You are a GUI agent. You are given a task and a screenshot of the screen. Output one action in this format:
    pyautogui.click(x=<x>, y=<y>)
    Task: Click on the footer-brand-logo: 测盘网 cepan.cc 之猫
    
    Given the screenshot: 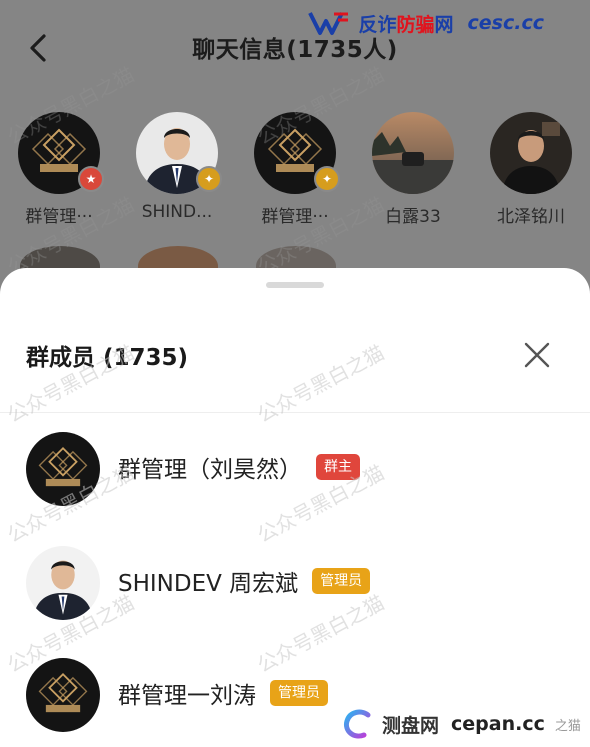 What is the action you would take?
    pyautogui.click(x=461, y=724)
    